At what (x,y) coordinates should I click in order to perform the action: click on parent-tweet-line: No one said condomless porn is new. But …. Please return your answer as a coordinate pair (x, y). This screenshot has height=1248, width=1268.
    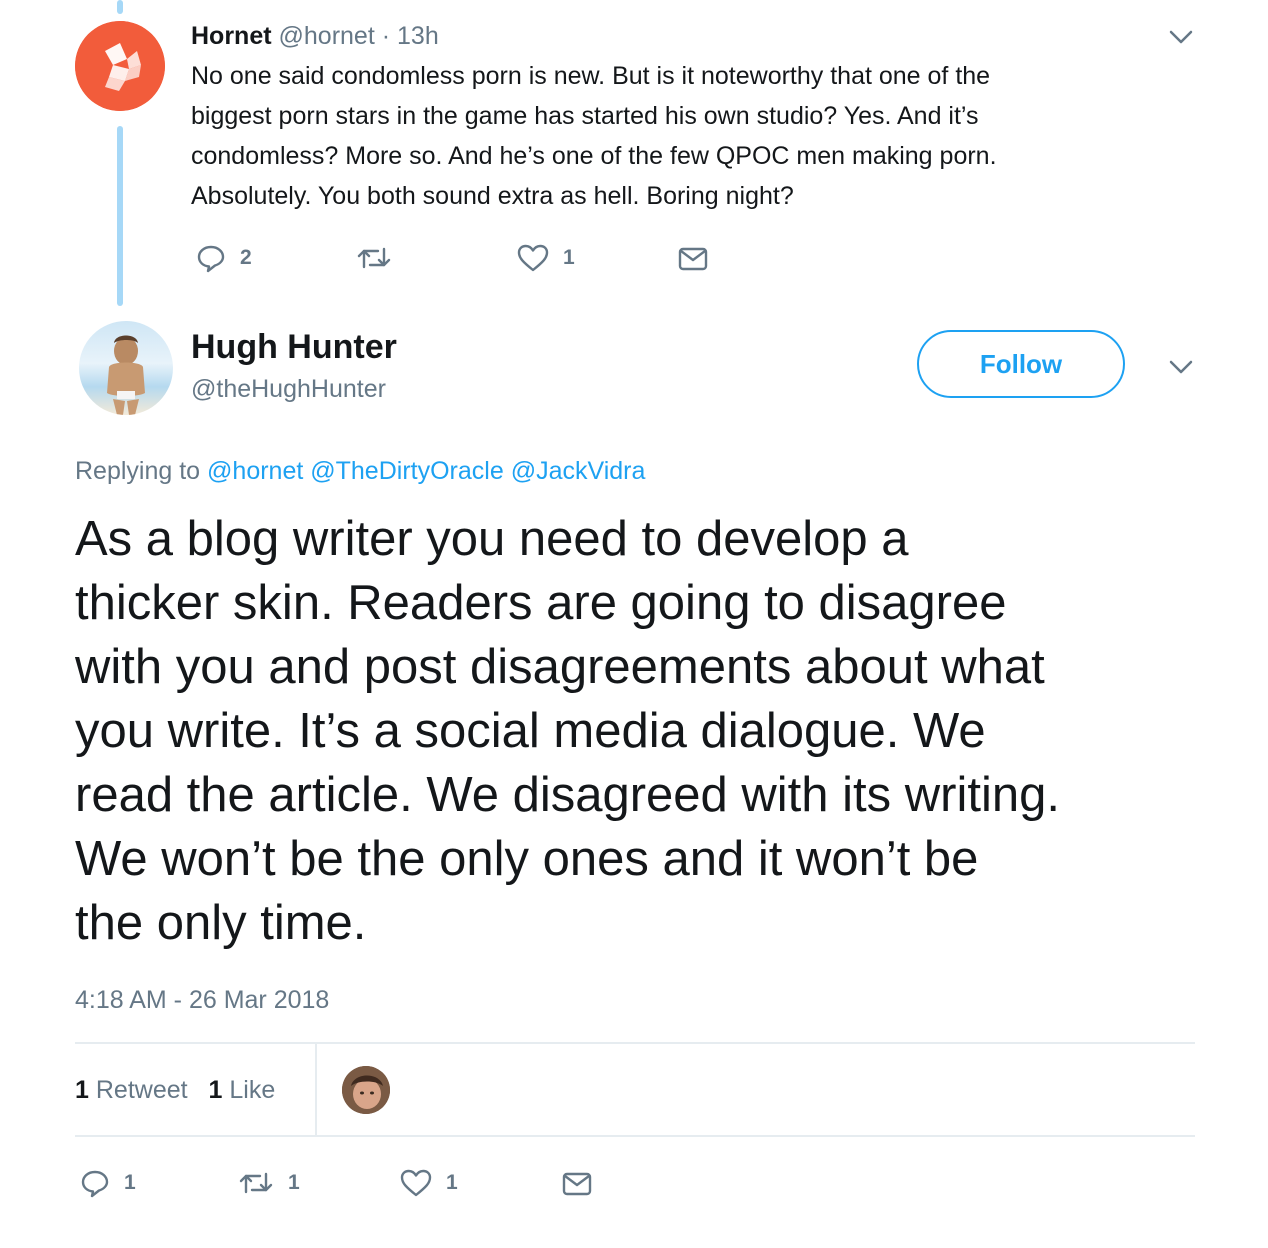
    Looking at the image, I should click on (591, 76).